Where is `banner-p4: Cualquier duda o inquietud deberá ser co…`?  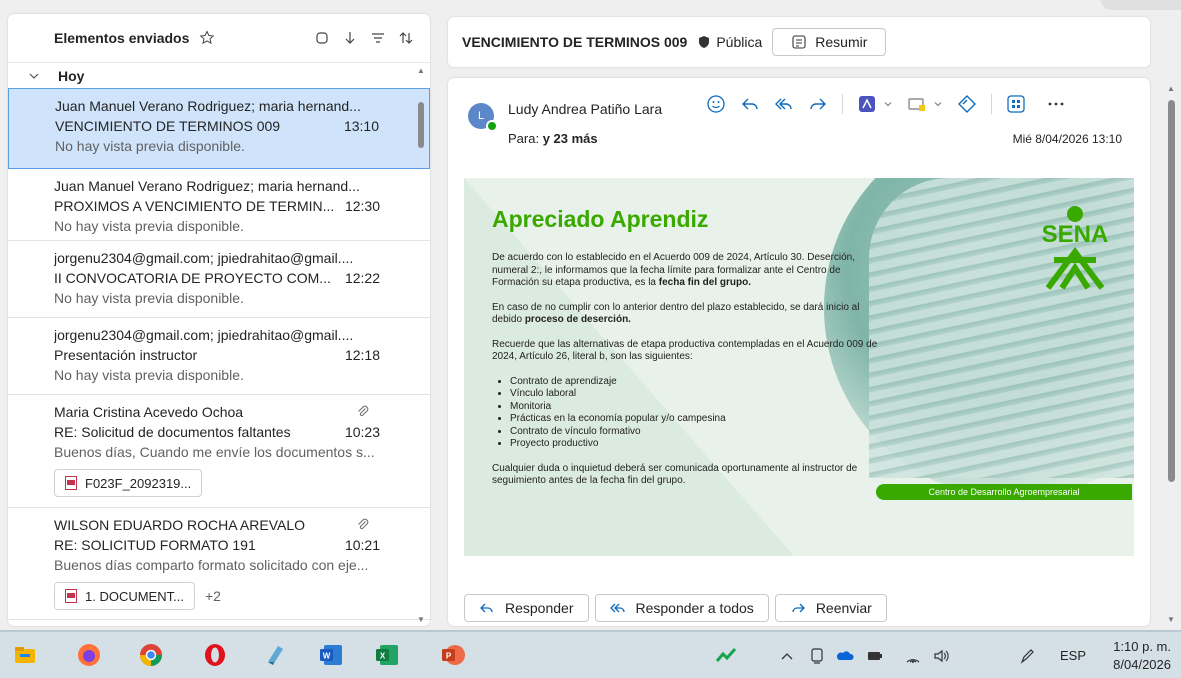
banner-p4: Cualquier duda o inquietud deberá ser co… is located at coordinates (675, 474).